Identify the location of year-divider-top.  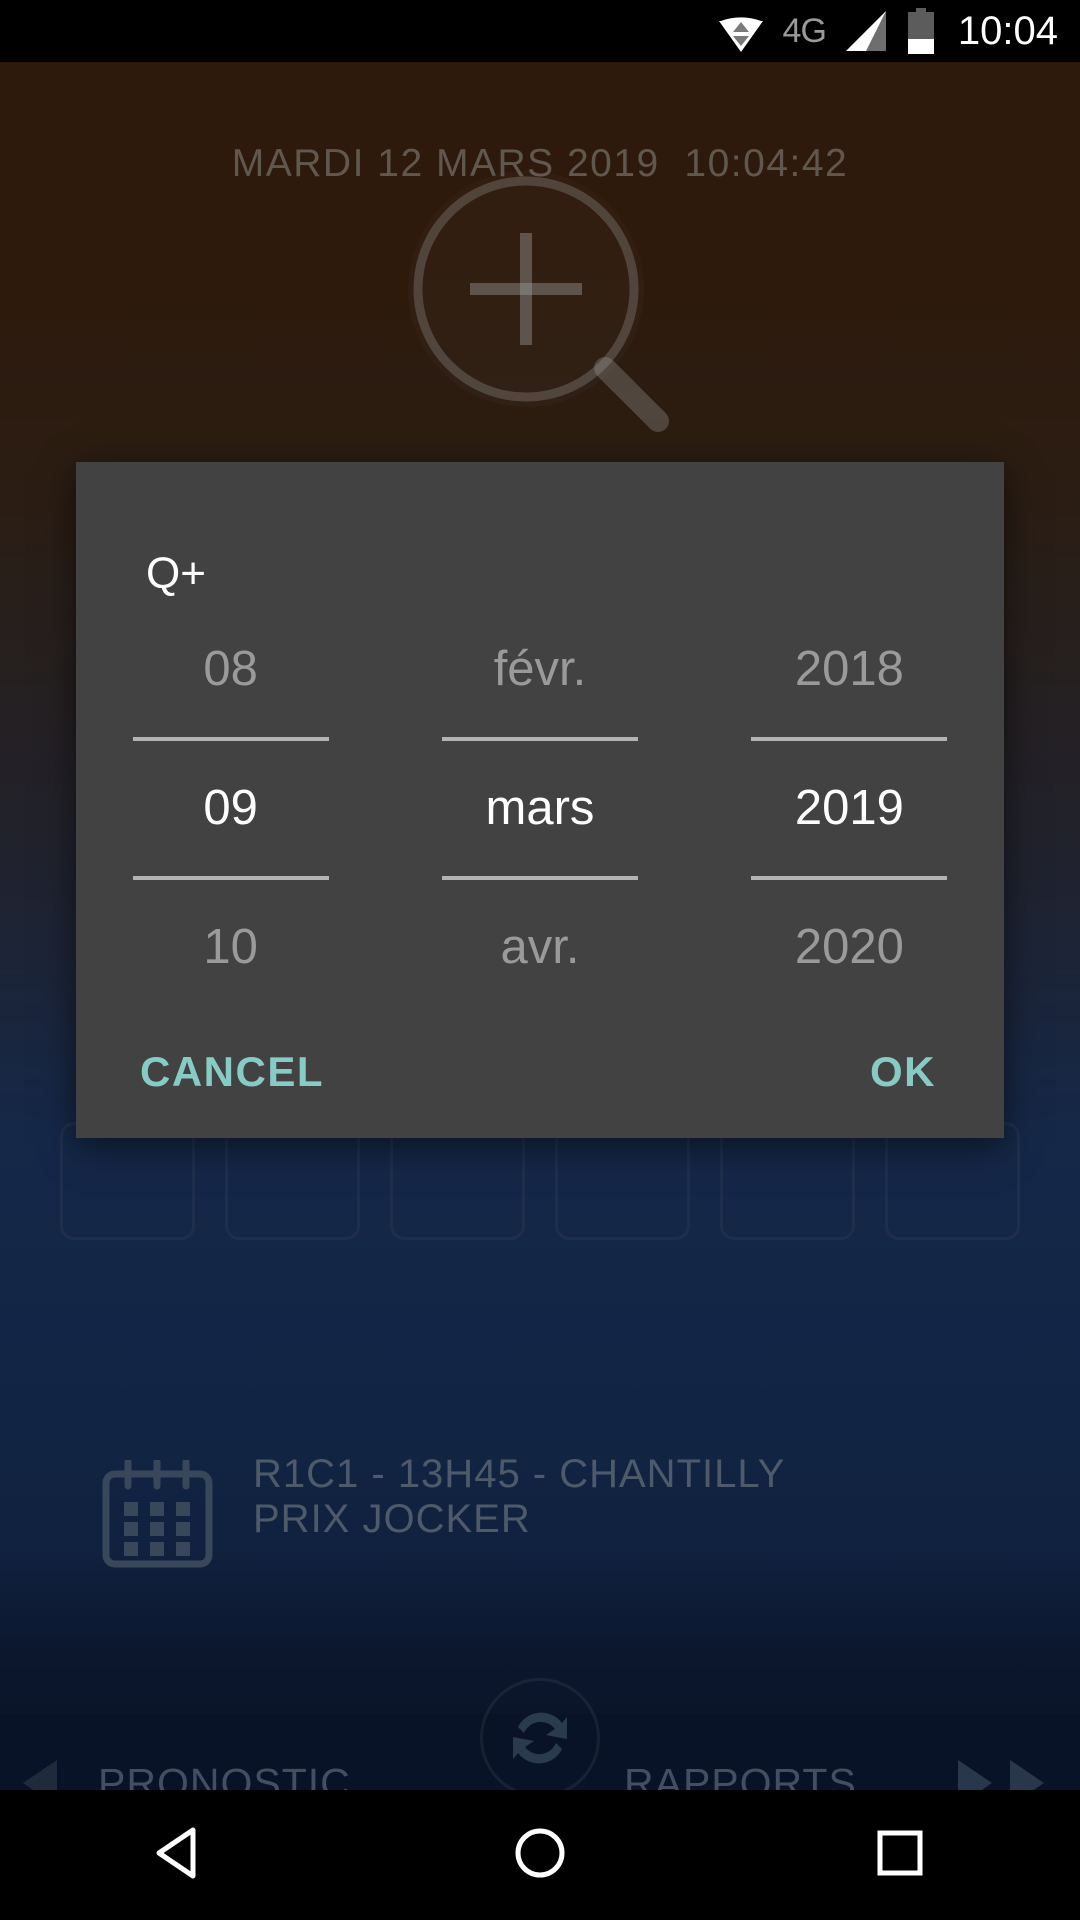
(849, 738).